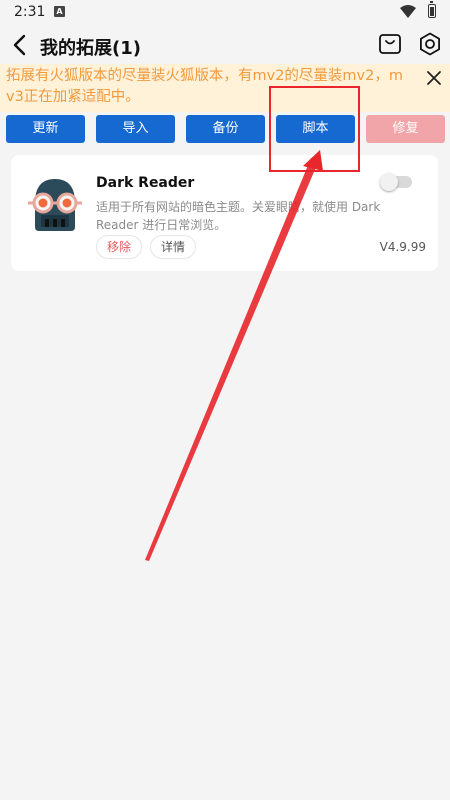 Image resolution: width=450 pixels, height=800 pixels. I want to click on import-button: 导入, so click(135, 129).